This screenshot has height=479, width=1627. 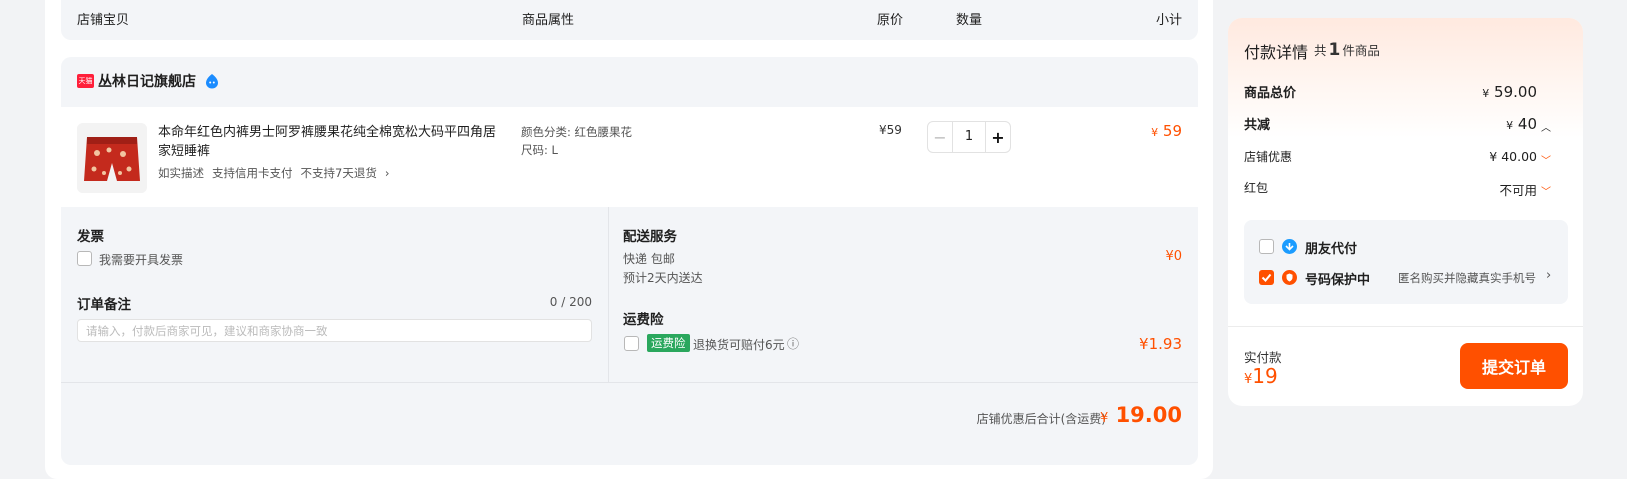 I want to click on service-tag: 支持信用卡支付, so click(x=252, y=173).